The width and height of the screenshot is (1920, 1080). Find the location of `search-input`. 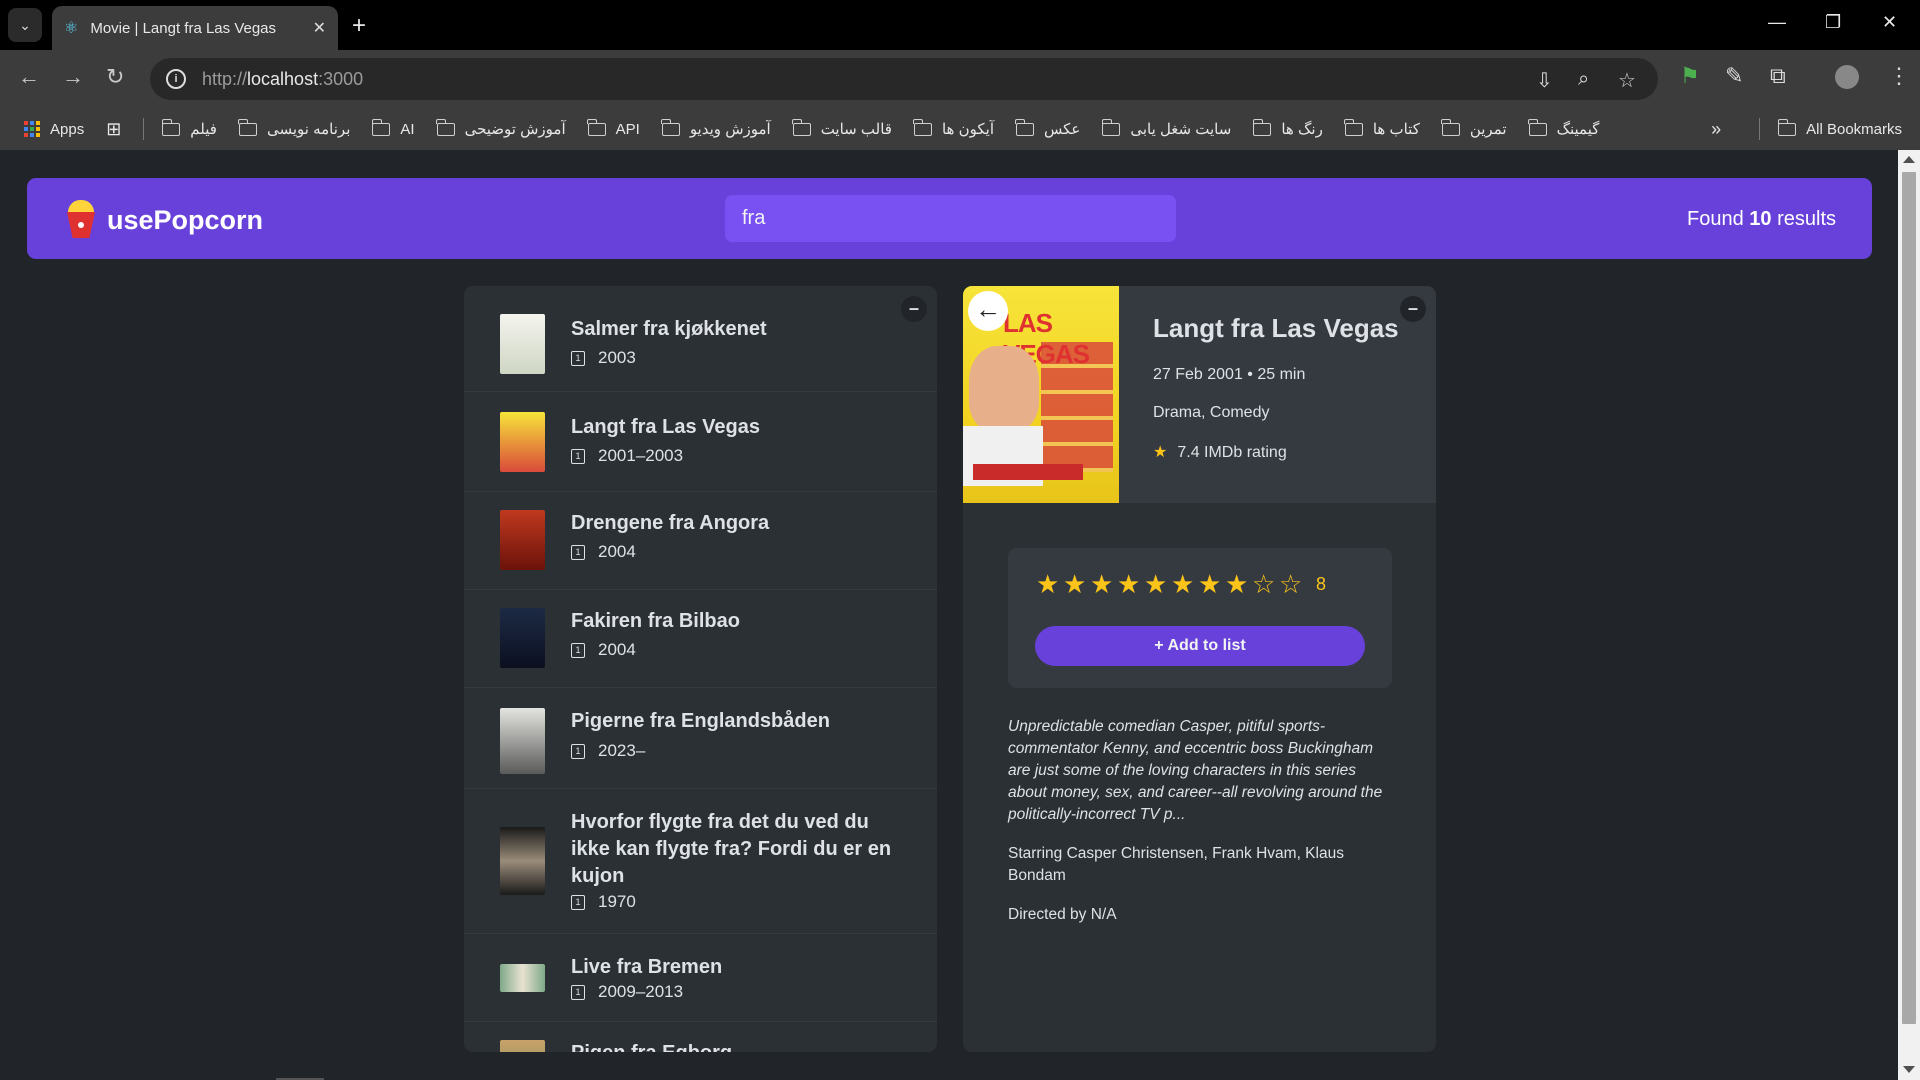

search-input is located at coordinates (950, 218).